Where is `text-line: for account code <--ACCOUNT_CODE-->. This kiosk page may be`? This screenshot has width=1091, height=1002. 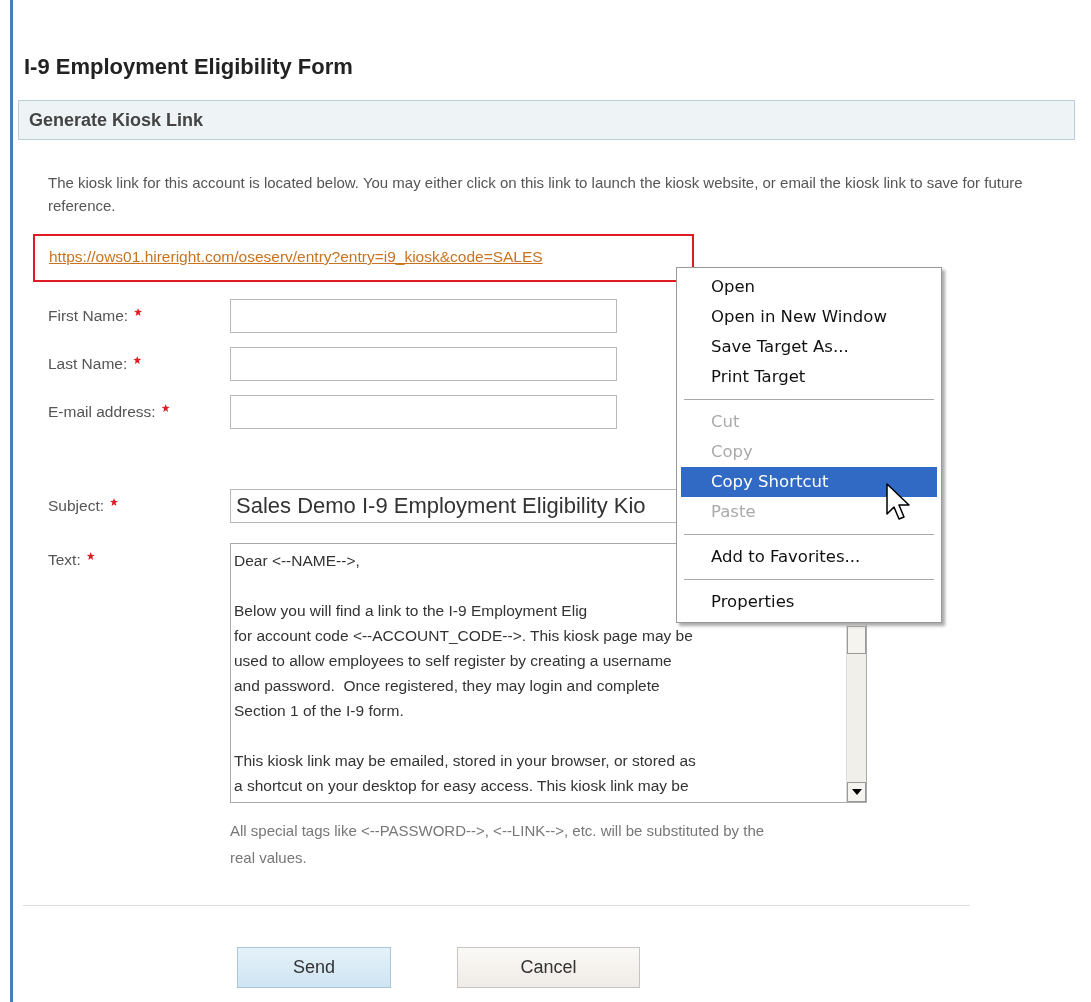 text-line: for account code <--ACCOUNT_CODE-->. This kiosk page may be is located at coordinates (463, 636).